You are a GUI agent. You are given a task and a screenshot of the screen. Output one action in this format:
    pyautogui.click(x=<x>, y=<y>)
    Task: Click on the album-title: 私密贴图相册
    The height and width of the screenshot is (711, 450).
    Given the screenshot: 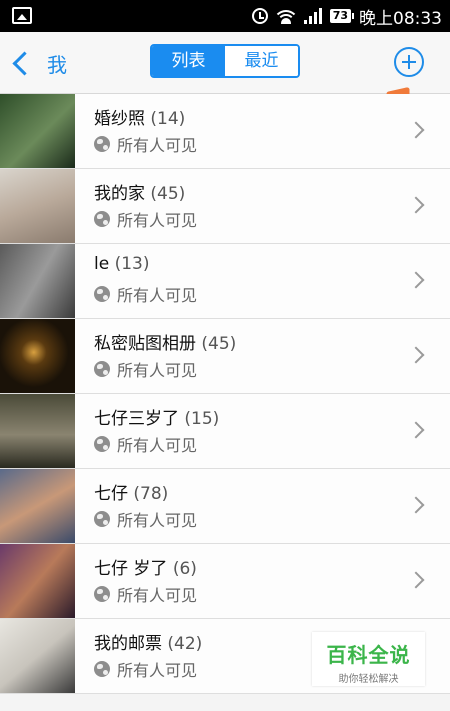 What is the action you would take?
    pyautogui.click(x=145, y=344)
    